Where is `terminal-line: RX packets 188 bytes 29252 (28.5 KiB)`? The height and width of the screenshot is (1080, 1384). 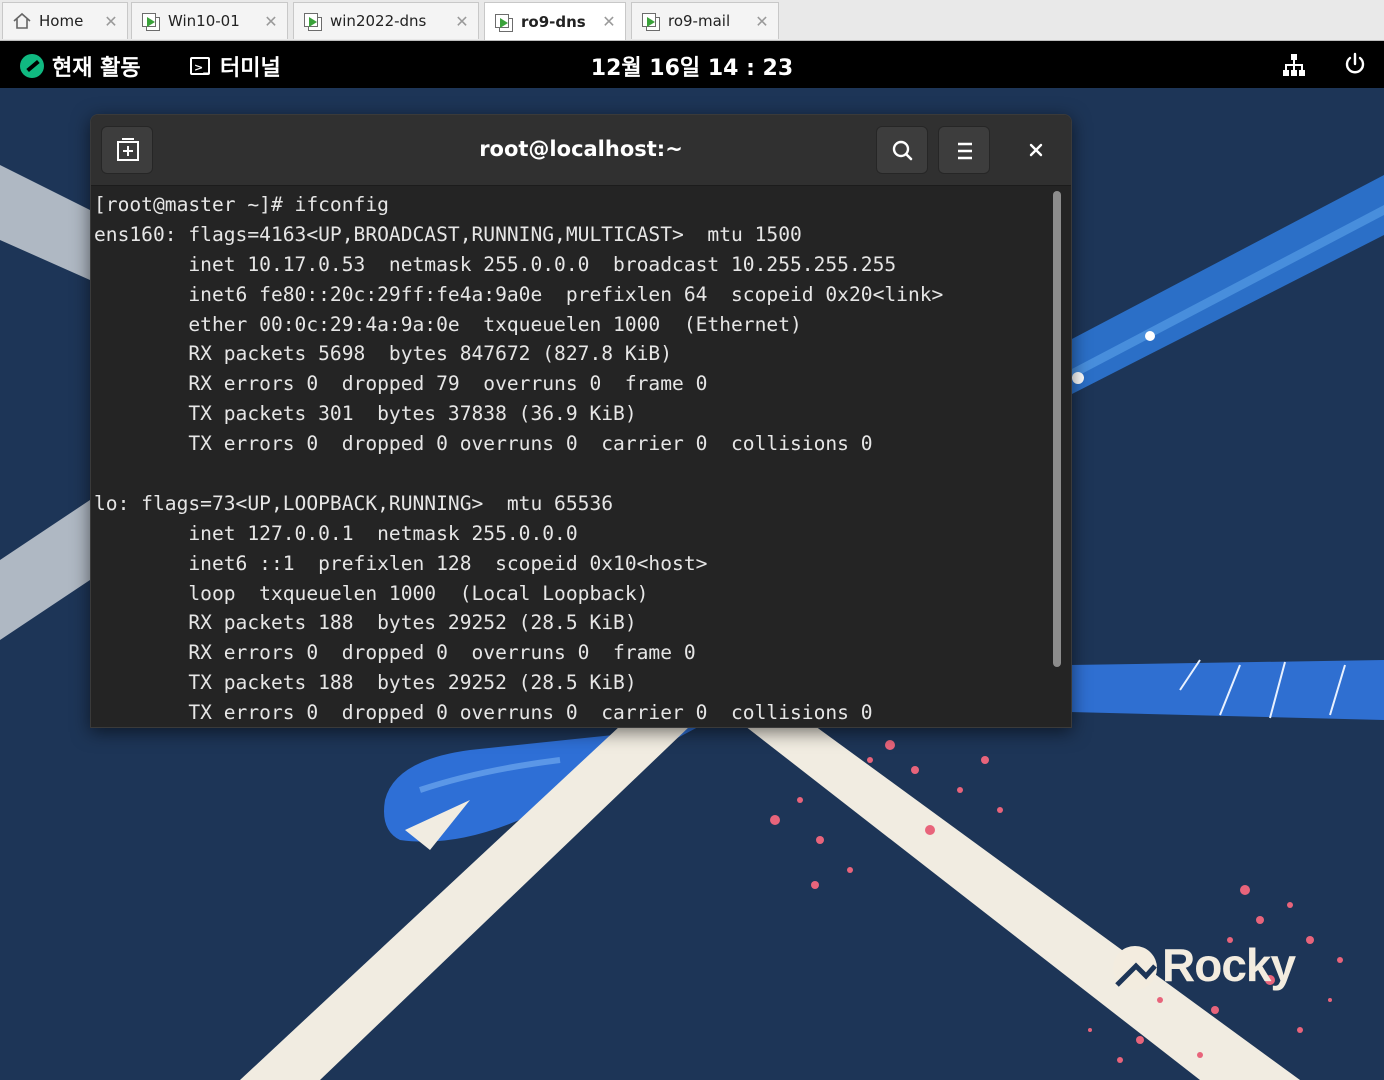
terminal-line: RX packets 188 bytes 29252 (28.5 KiB) is located at coordinates (365, 623).